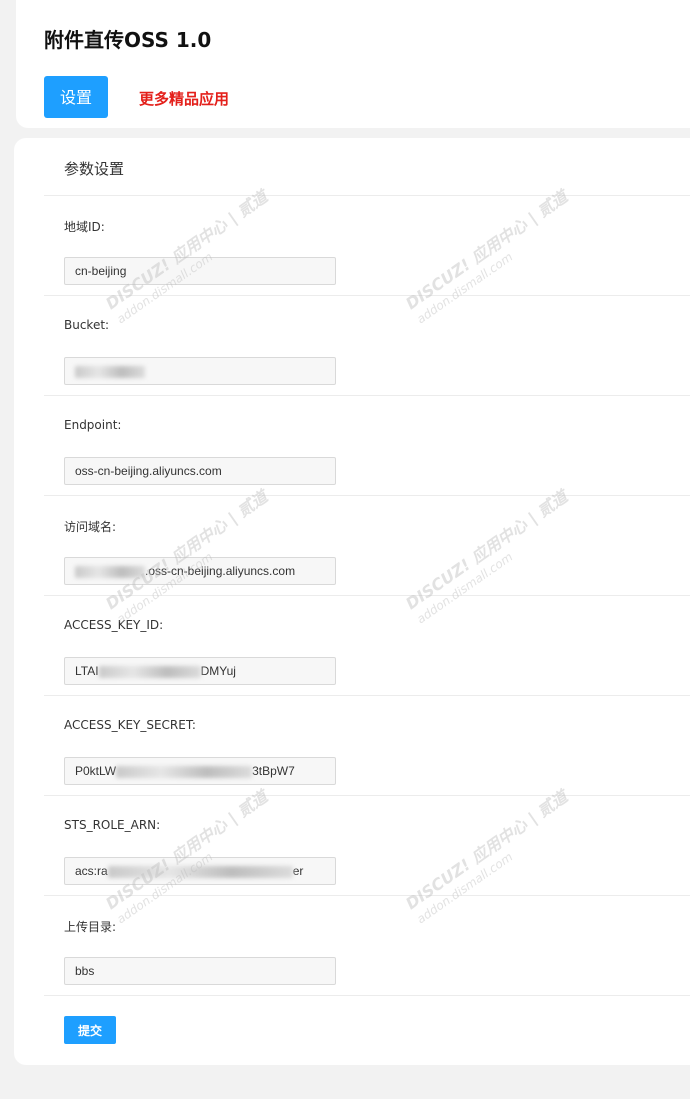  I want to click on app-title: 附件直传OSS 1.0, so click(128, 40).